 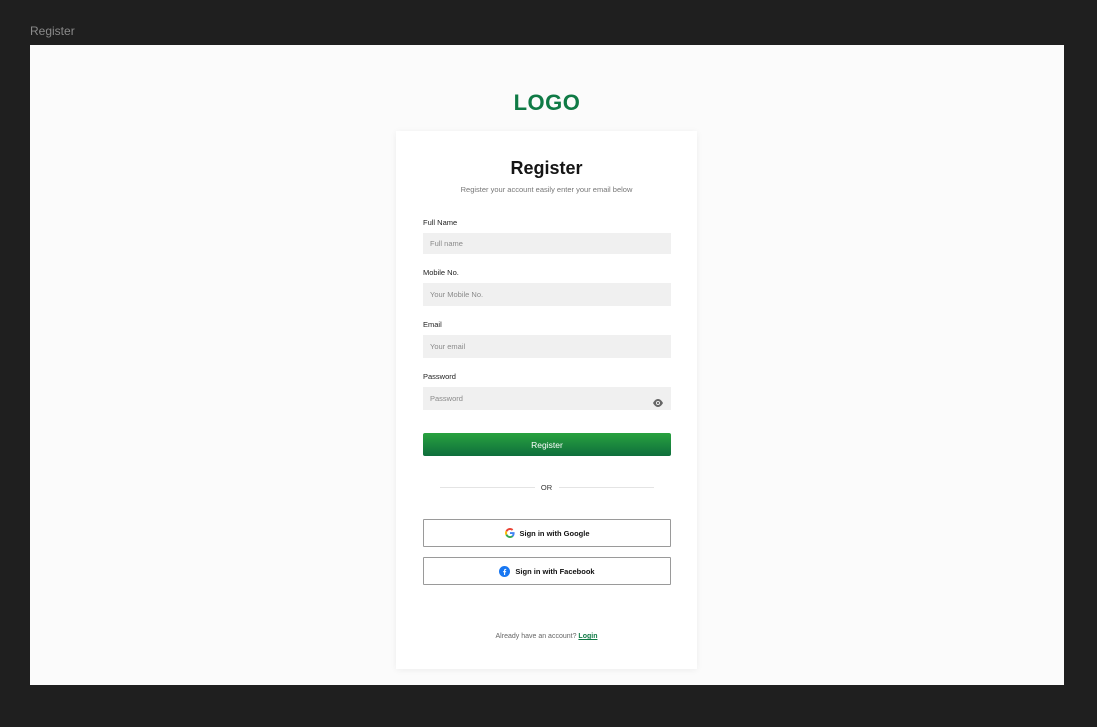 What do you see at coordinates (587, 636) in the screenshot?
I see `login-link: Login` at bounding box center [587, 636].